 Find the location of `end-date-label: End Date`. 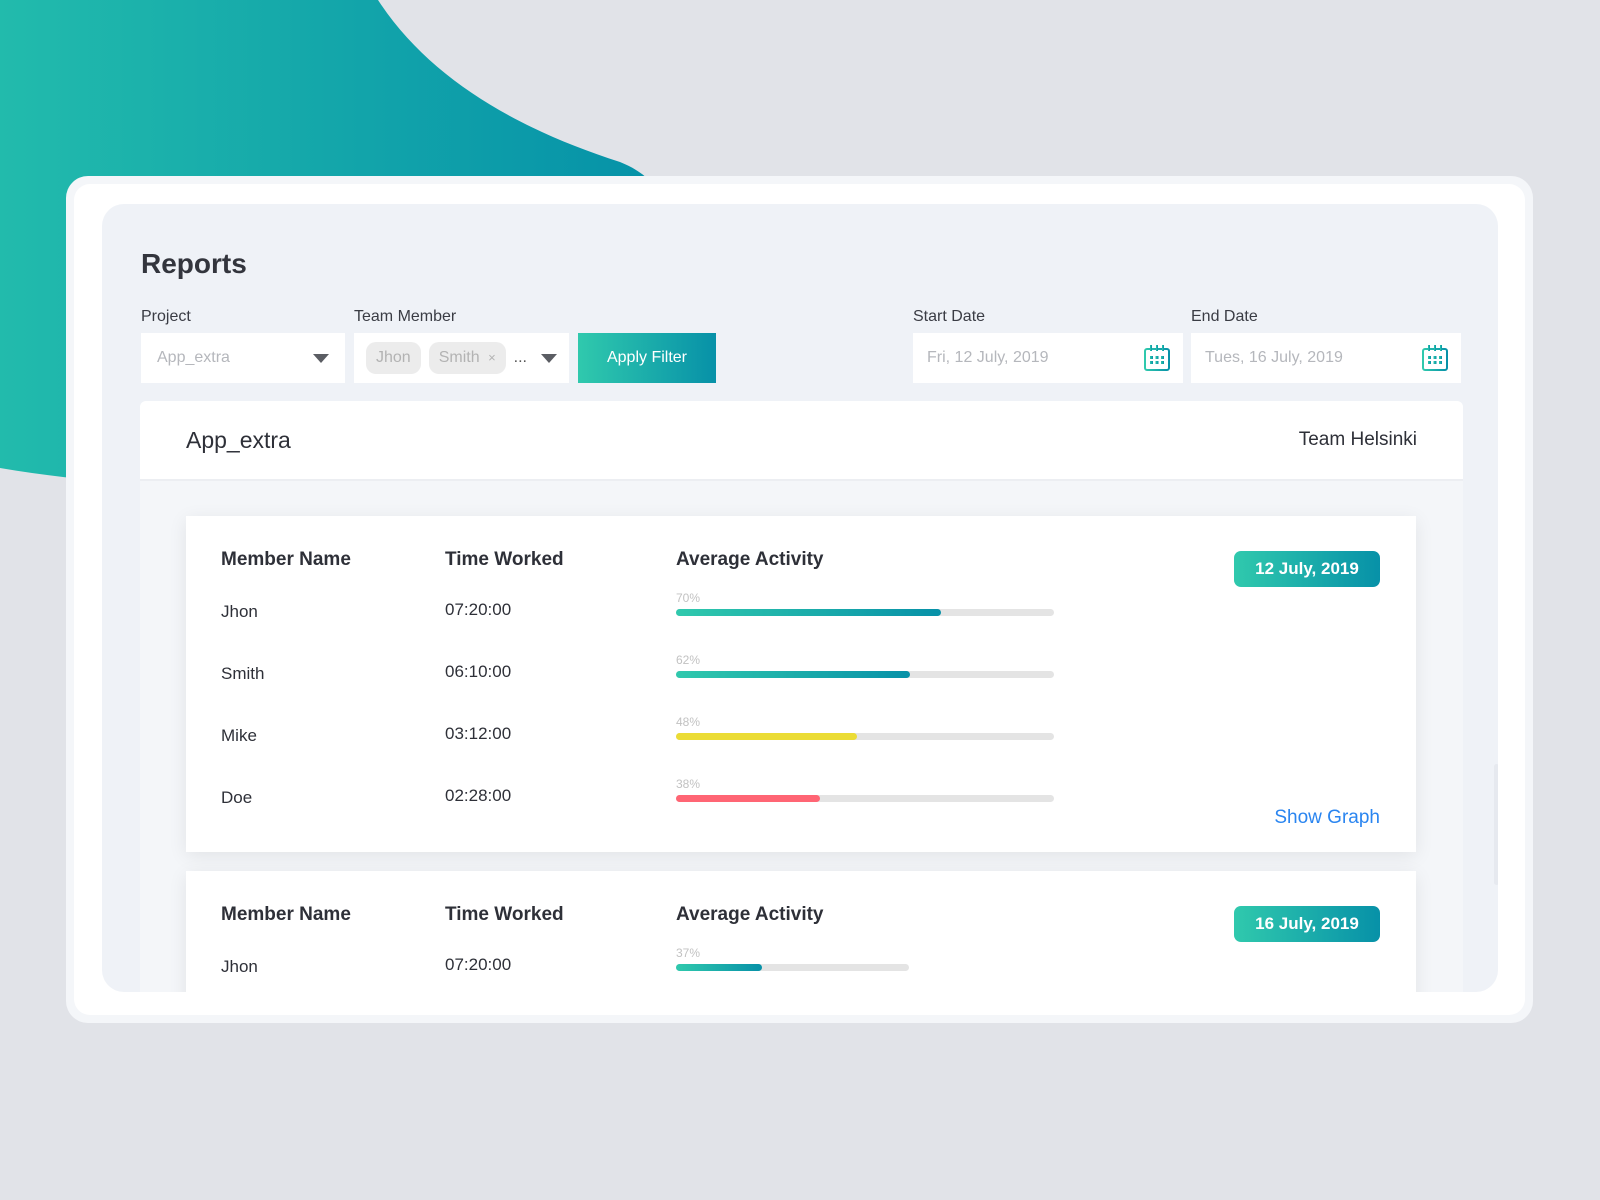

end-date-label: End Date is located at coordinates (1224, 316).